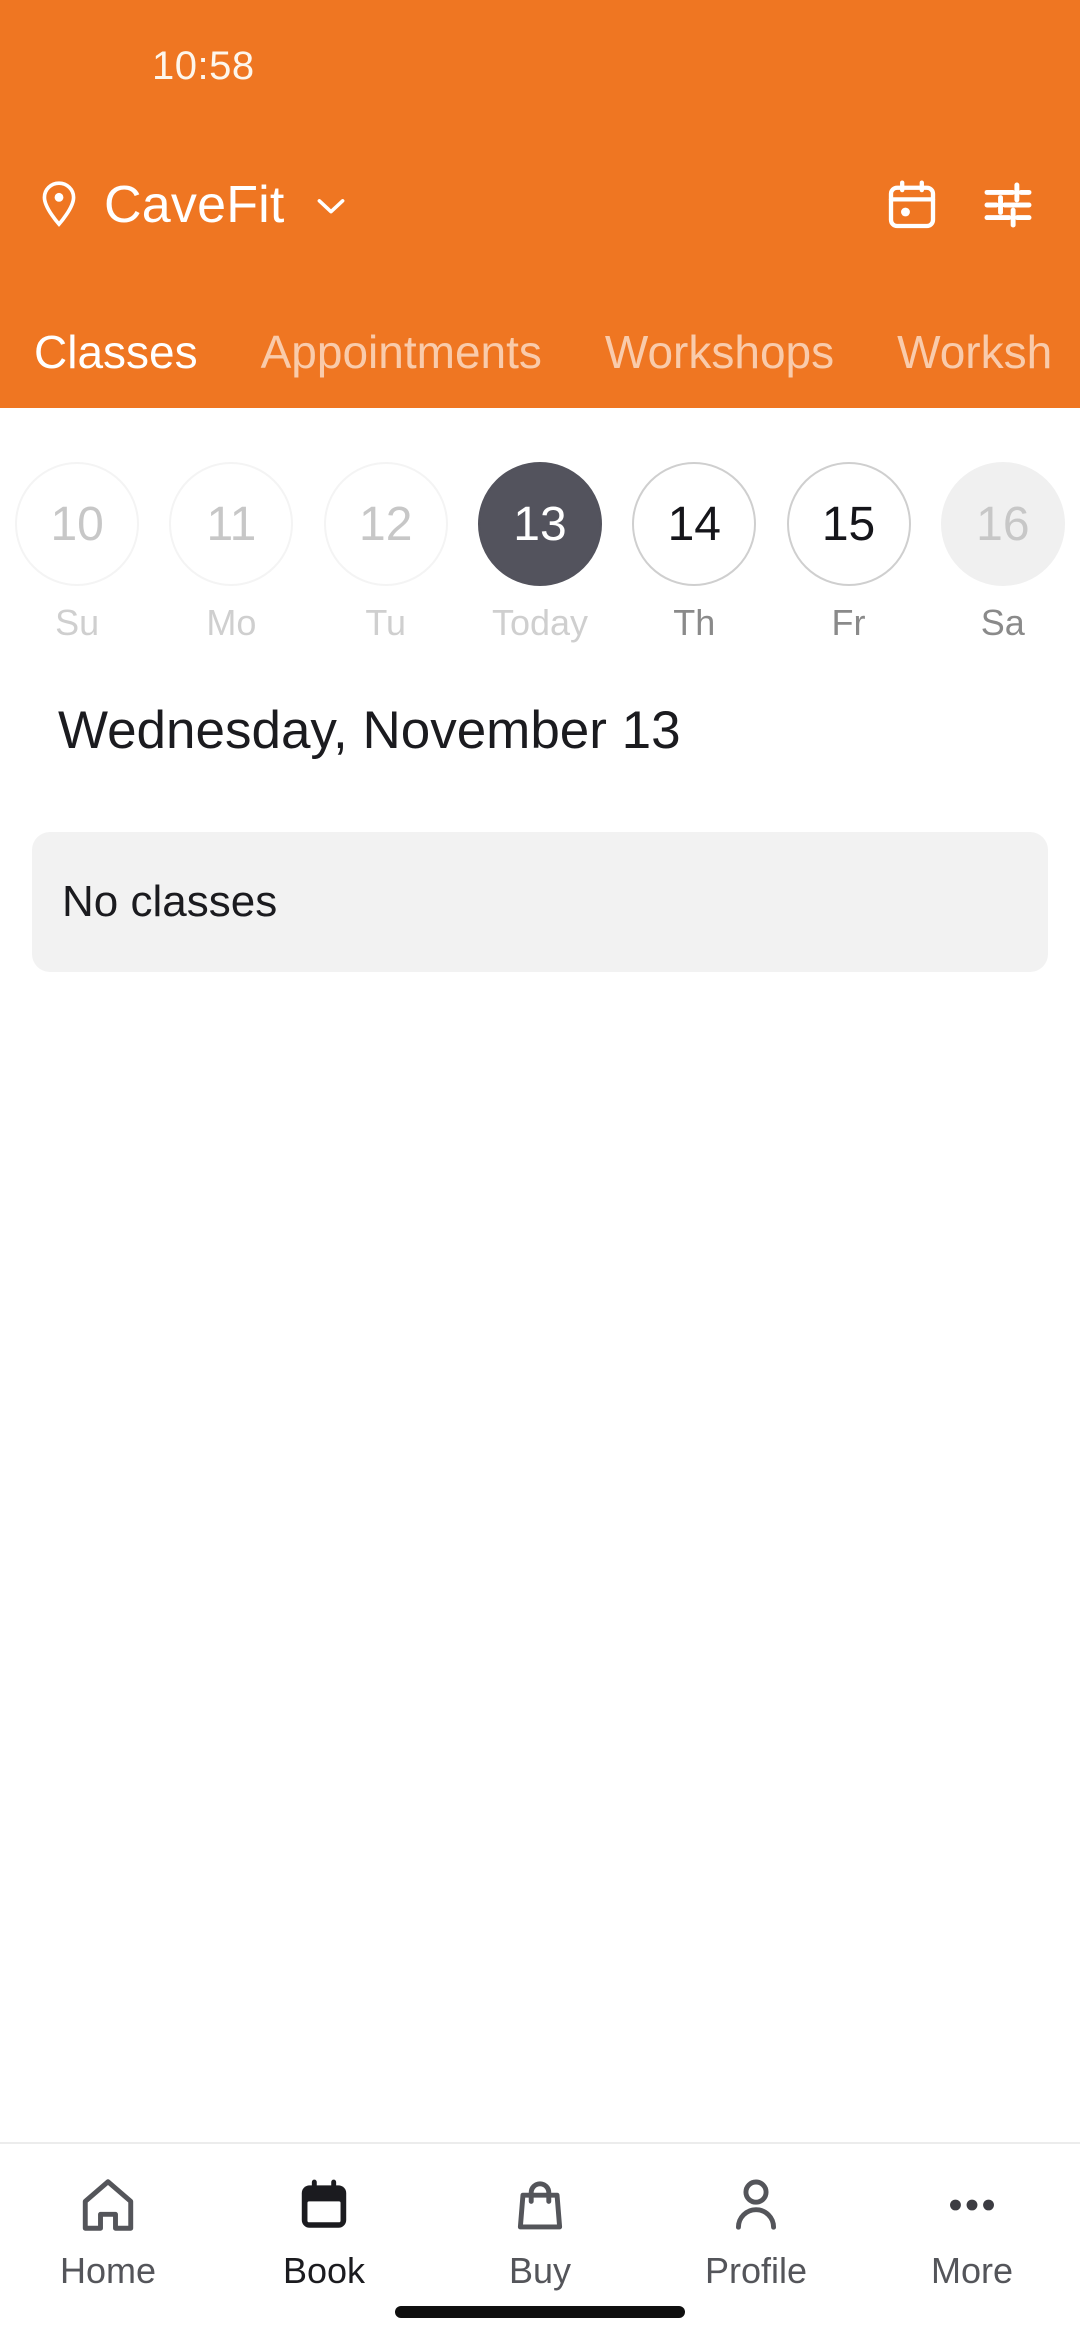 This screenshot has width=1080, height=2340. I want to click on status-bar-clock: 10:58, so click(203, 66).